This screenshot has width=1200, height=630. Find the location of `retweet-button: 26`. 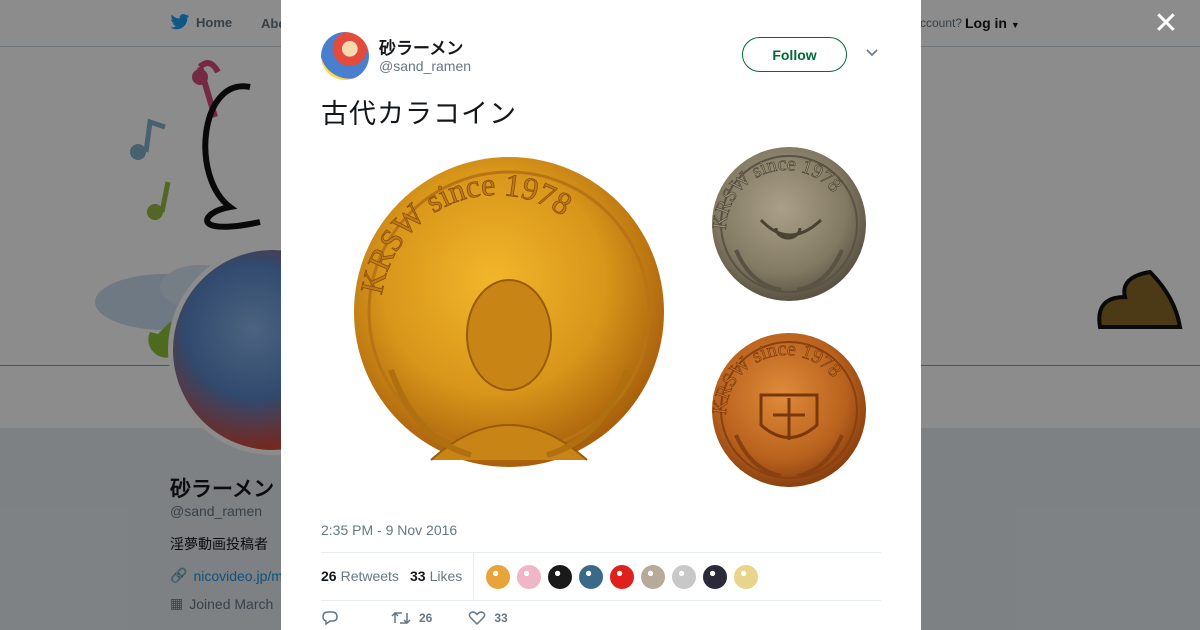

retweet-button: 26 is located at coordinates (411, 618).